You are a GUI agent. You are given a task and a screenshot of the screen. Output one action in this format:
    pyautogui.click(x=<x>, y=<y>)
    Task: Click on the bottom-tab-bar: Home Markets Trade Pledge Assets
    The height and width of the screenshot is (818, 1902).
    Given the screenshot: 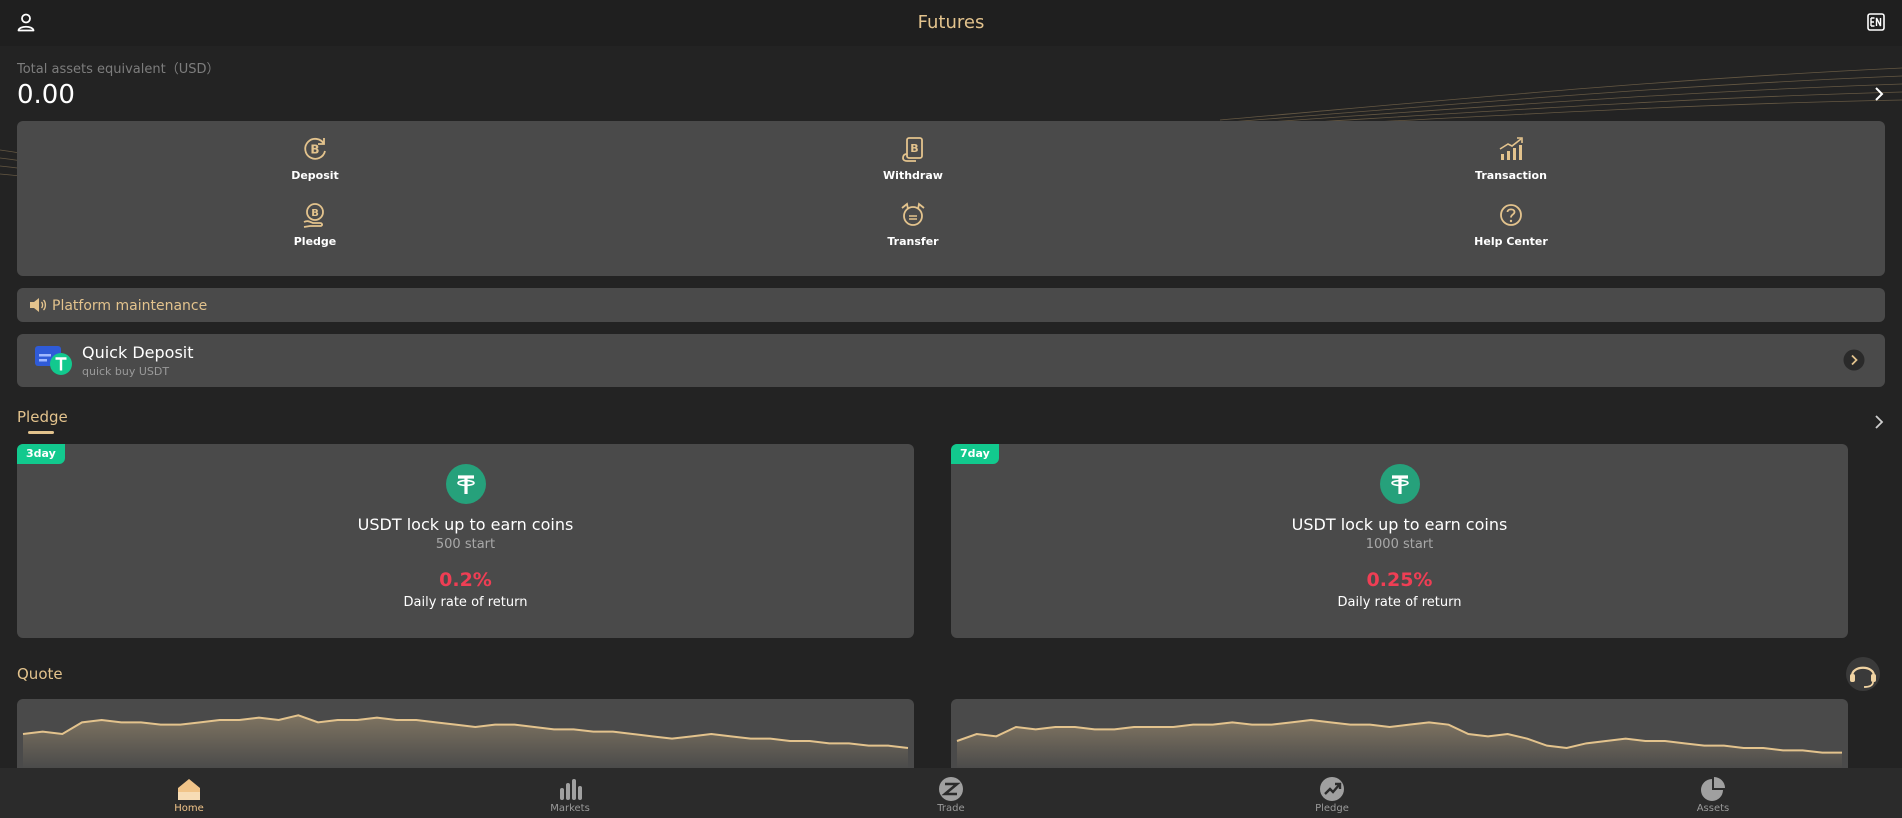 What is the action you would take?
    pyautogui.click(x=951, y=793)
    